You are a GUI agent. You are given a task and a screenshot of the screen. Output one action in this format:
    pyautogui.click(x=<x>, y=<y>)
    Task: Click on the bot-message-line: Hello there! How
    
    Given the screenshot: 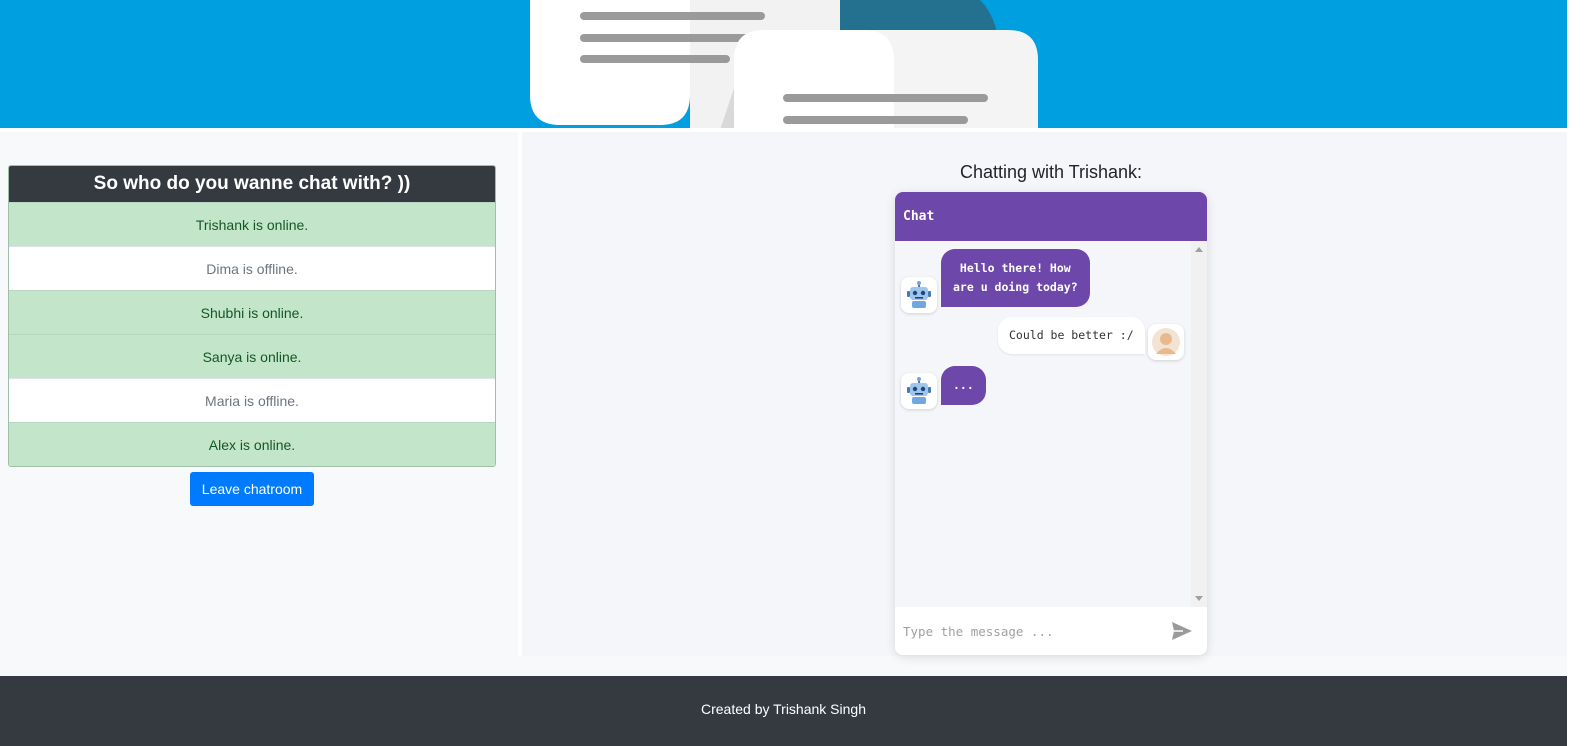 What is the action you would take?
    pyautogui.click(x=1015, y=268)
    